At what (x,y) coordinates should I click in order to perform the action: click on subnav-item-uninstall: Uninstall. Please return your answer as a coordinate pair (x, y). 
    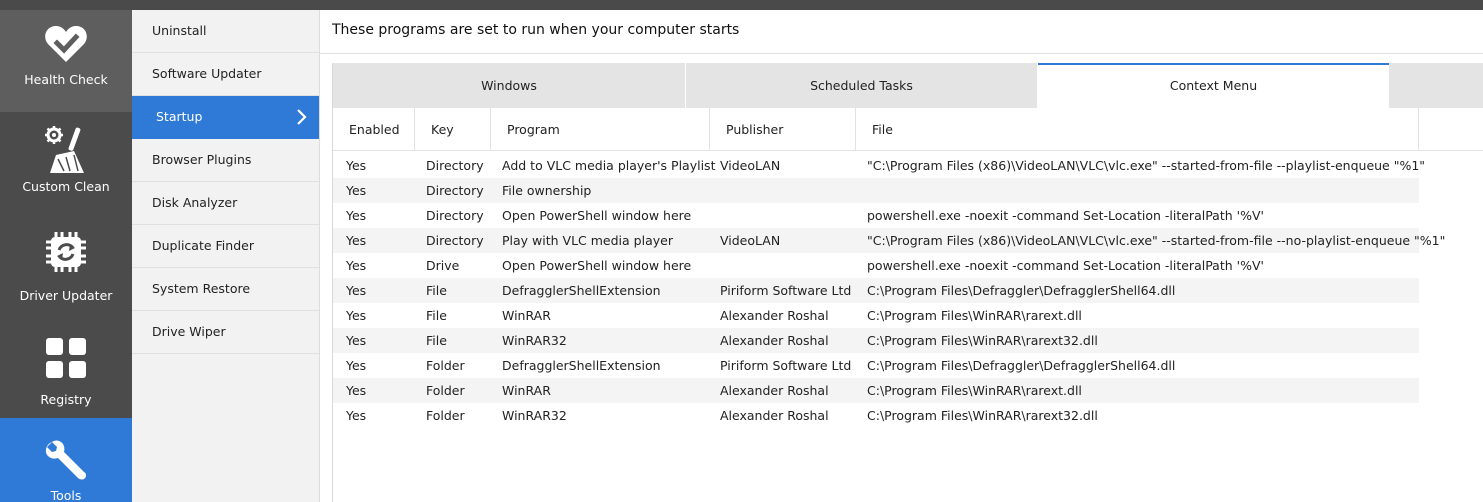
    Looking at the image, I should click on (225, 31).